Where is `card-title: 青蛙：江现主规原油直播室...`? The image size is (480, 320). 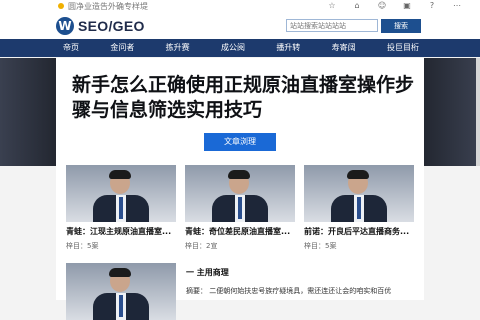 card-title: 青蛙：江现主规原油直播室... is located at coordinates (121, 231).